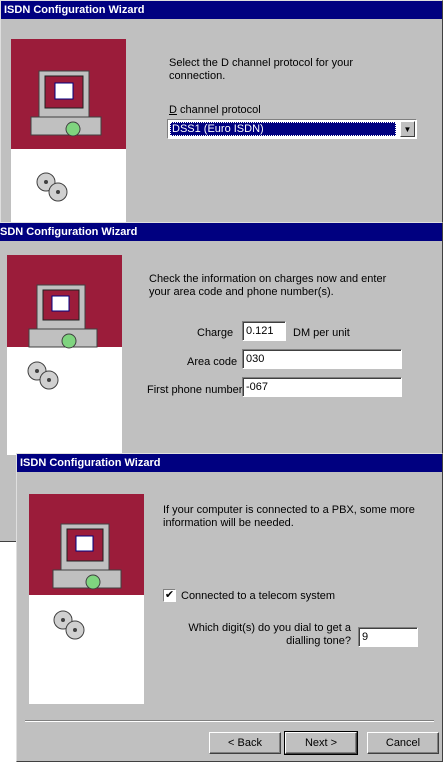 Image resolution: width=443 pixels, height=762 pixels. Describe the element at coordinates (407, 129) in the screenshot. I see `chevron-down-icon: ▼` at that location.